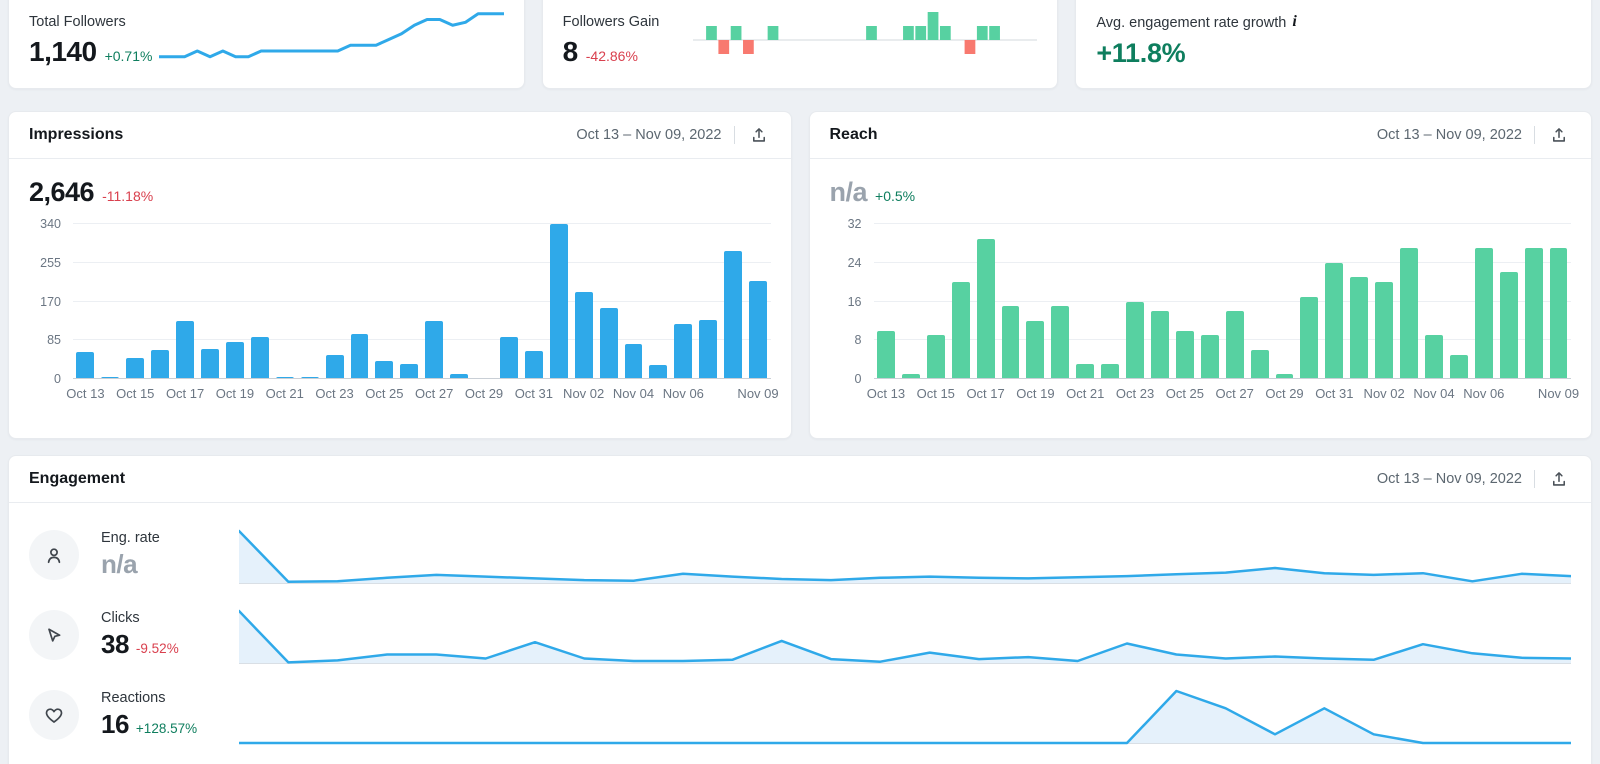 The width and height of the screenshot is (1600, 764). Describe the element at coordinates (570, 51) in the screenshot. I see `followers-gain-value: 8` at that location.